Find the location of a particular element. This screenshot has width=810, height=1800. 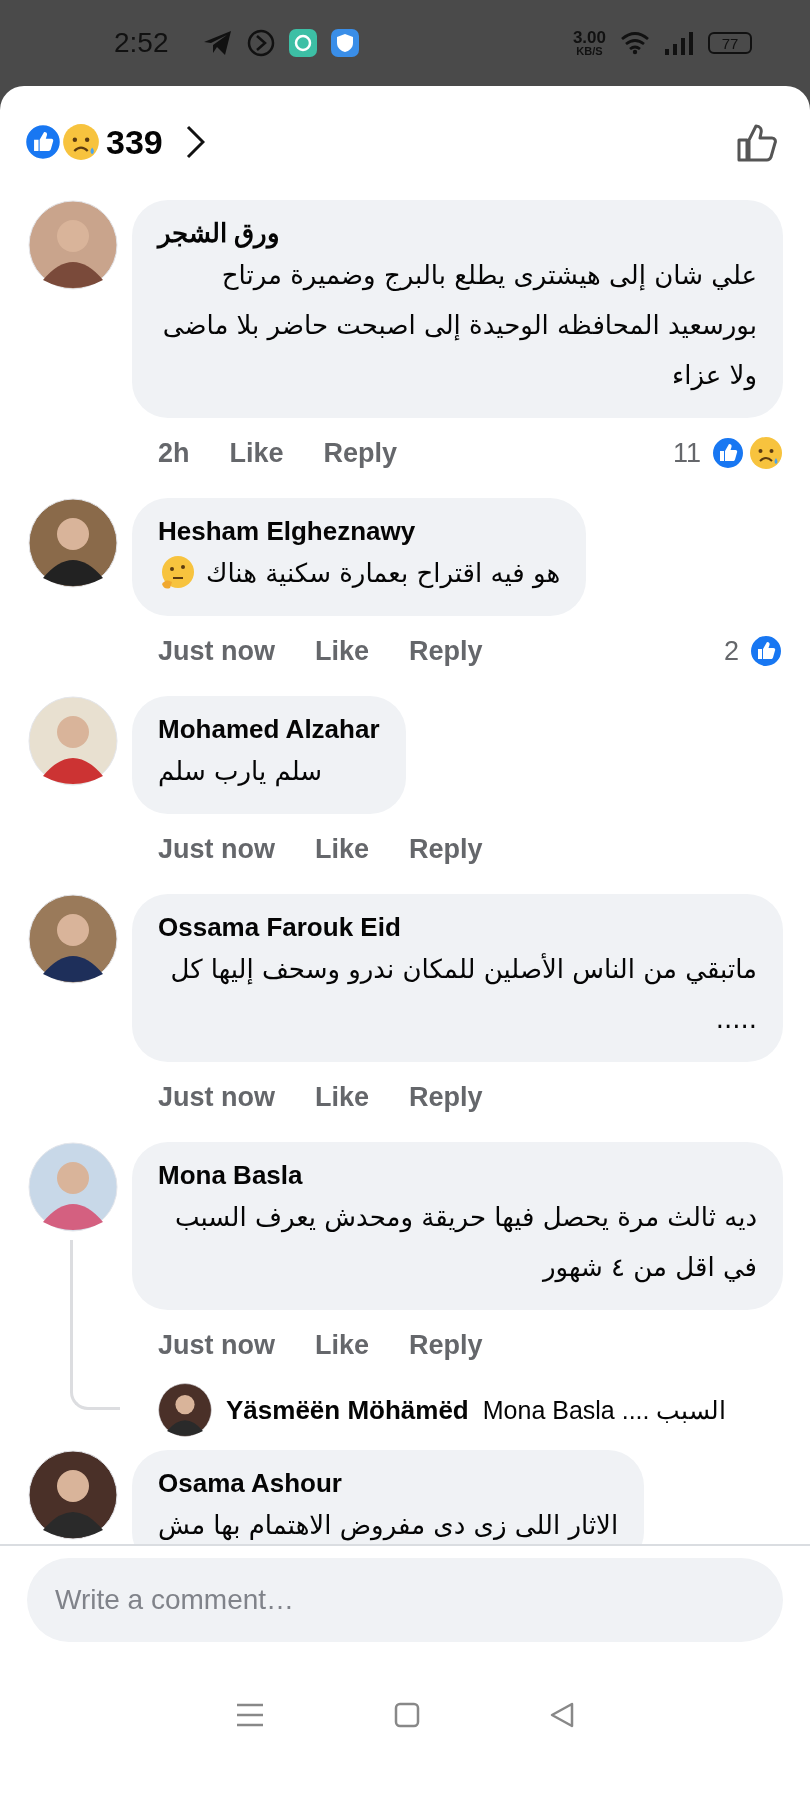

shield-icon is located at coordinates (344, 43).